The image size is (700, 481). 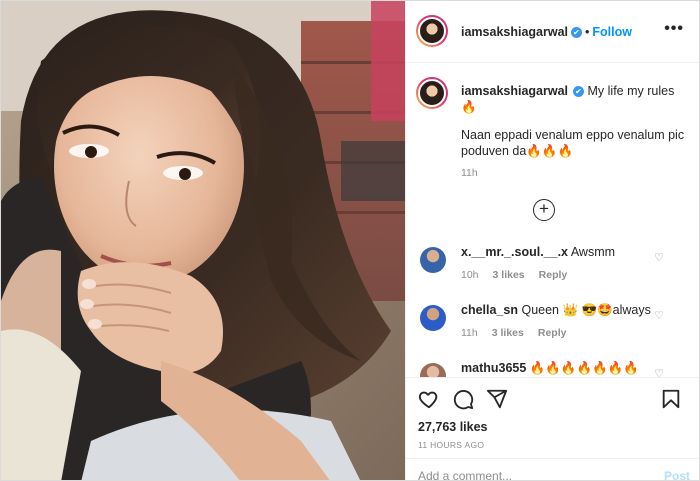 What do you see at coordinates (432, 31) in the screenshot?
I see `author-avatar` at bounding box center [432, 31].